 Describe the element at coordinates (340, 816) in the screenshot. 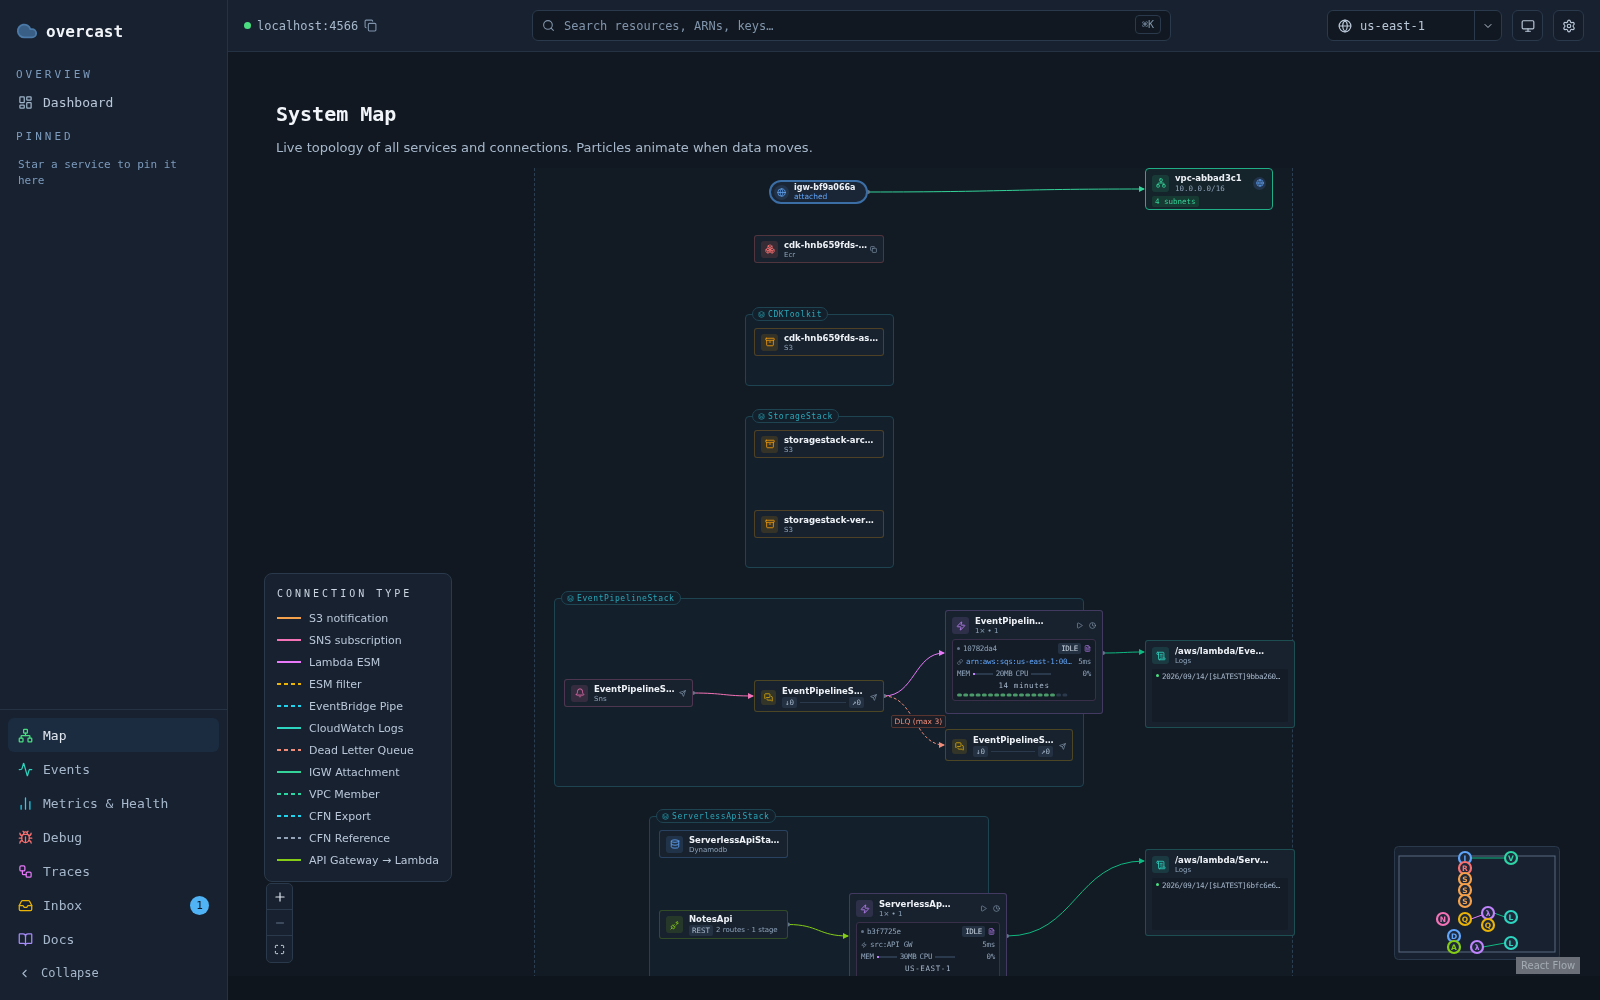

I see `legend-label: CFN Export` at that location.